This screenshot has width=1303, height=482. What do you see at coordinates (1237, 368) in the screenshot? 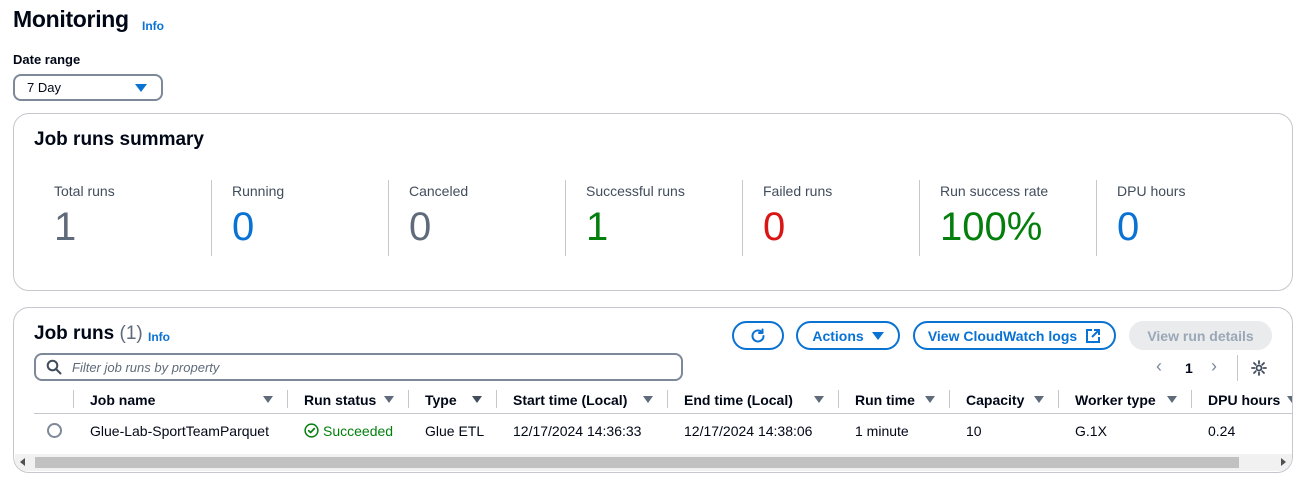
I see `pager-divider` at bounding box center [1237, 368].